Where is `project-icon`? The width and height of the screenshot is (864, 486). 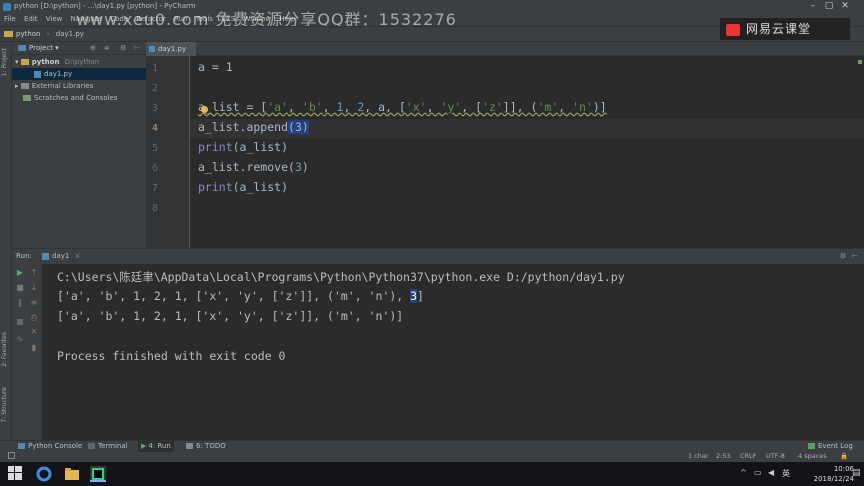
project-icon is located at coordinates (22, 48).